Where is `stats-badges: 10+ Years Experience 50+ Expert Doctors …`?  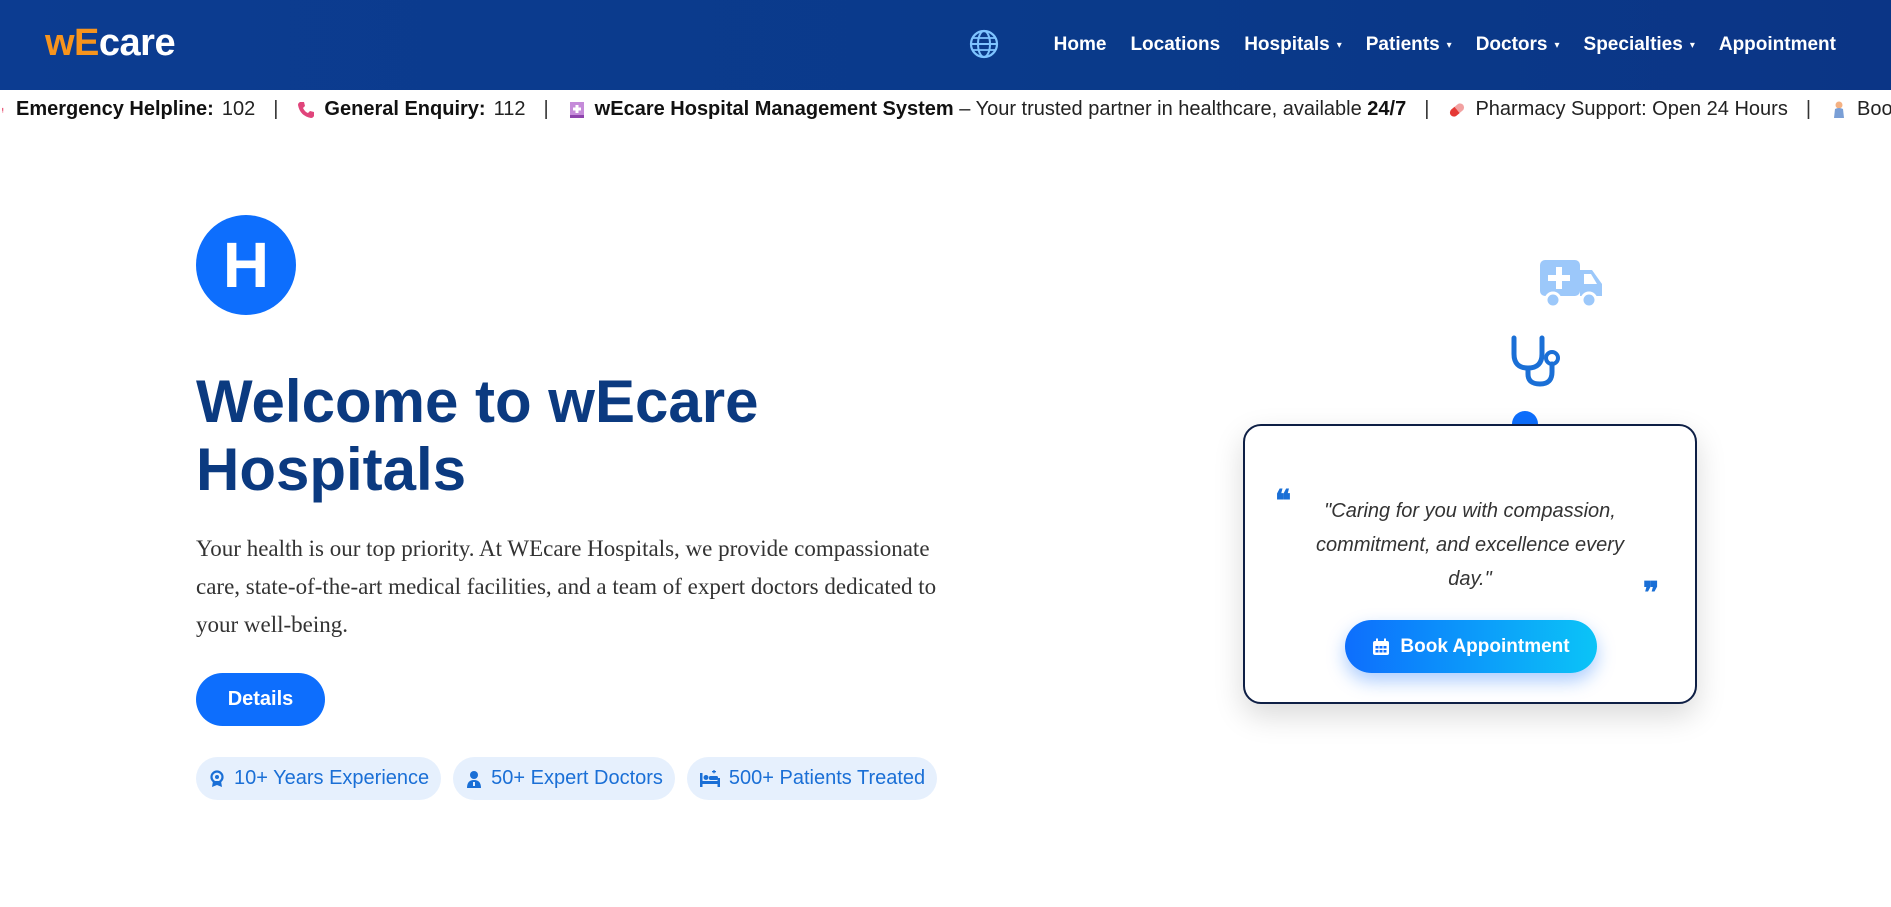 stats-badges: 10+ Years Experience 50+ Expert Doctors … is located at coordinates (567, 778).